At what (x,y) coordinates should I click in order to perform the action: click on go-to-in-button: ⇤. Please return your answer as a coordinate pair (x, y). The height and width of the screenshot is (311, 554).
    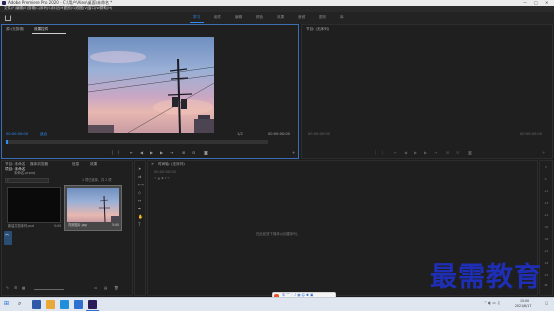
    Looking at the image, I should click on (131, 153).